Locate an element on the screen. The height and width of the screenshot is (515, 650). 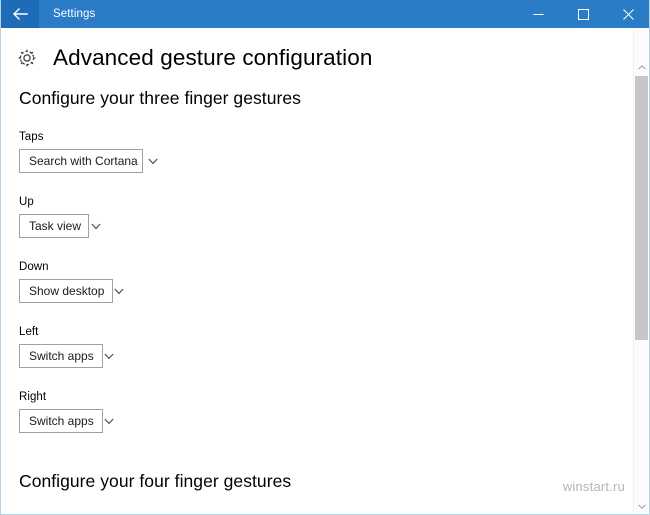
dropdown-three-finger-down: Show desktop is located at coordinates (71, 291).